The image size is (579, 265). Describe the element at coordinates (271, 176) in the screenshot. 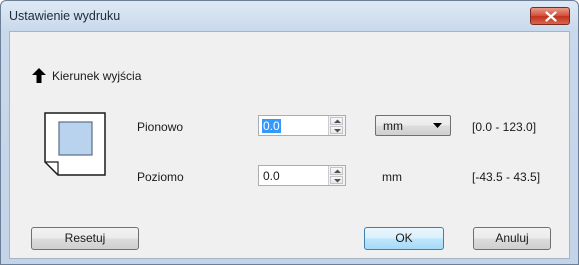

I see `horizontal-offset-value: 0.0` at that location.